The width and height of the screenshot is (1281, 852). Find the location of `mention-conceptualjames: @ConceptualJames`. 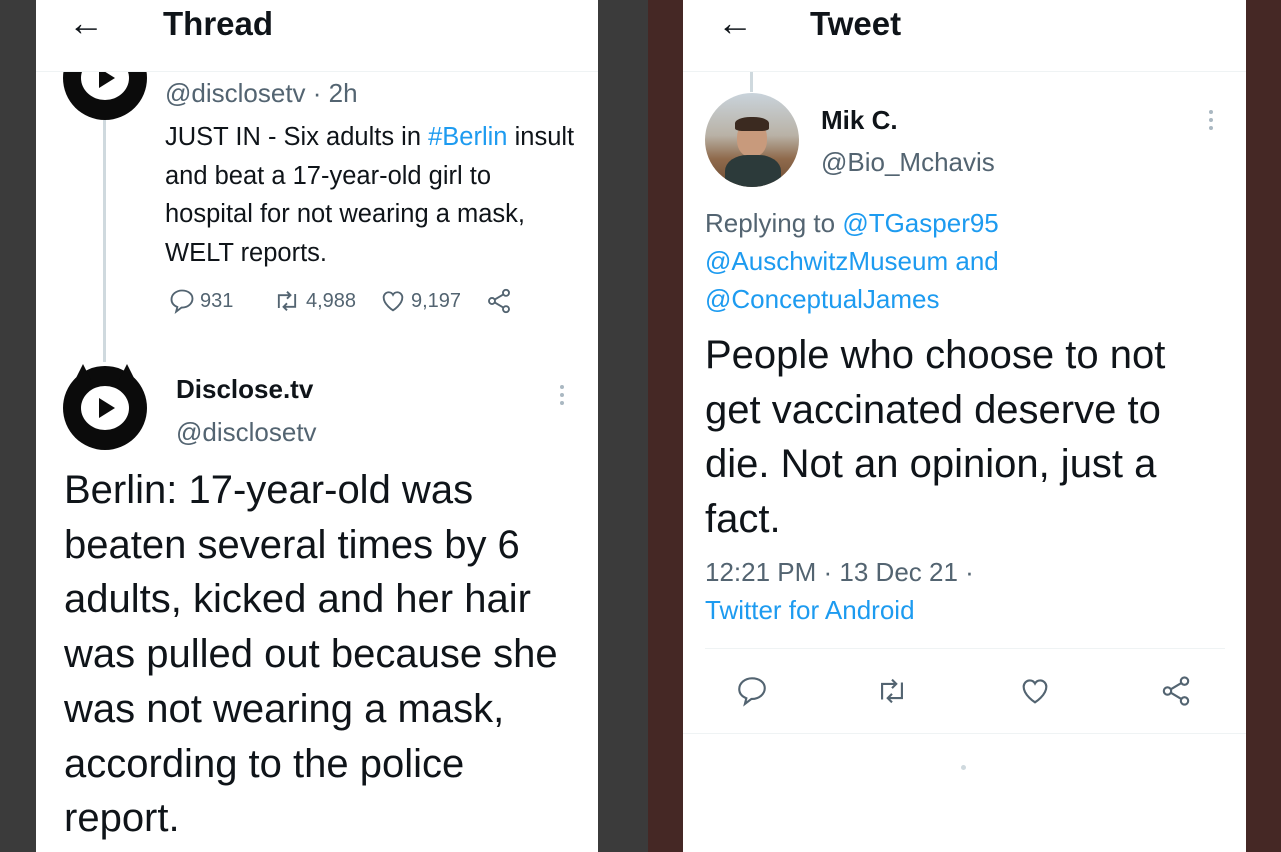

mention-conceptualjames: @ConceptualJames is located at coordinates (822, 299).